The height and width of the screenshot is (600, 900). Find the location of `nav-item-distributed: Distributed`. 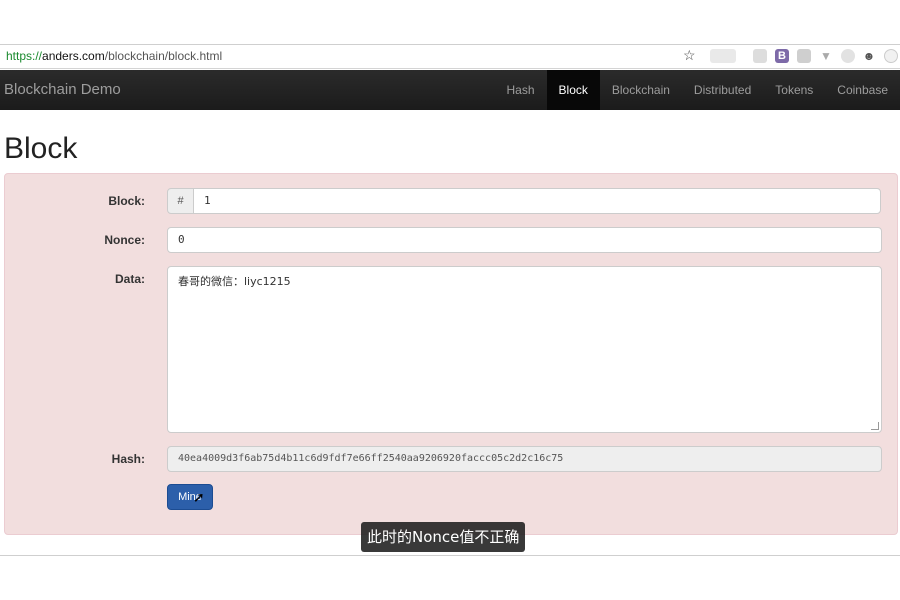

nav-item-distributed: Distributed is located at coordinates (722, 90).